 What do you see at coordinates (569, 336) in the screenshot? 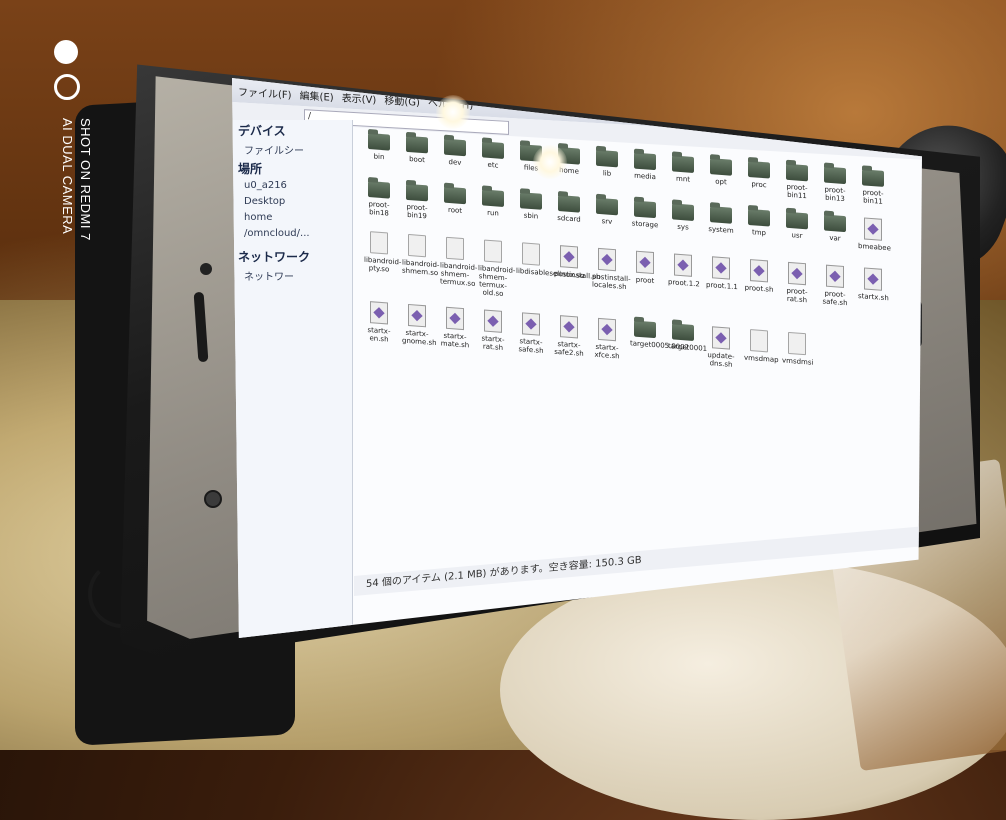
I see `file-item: startx-safe2.sh` at bounding box center [569, 336].